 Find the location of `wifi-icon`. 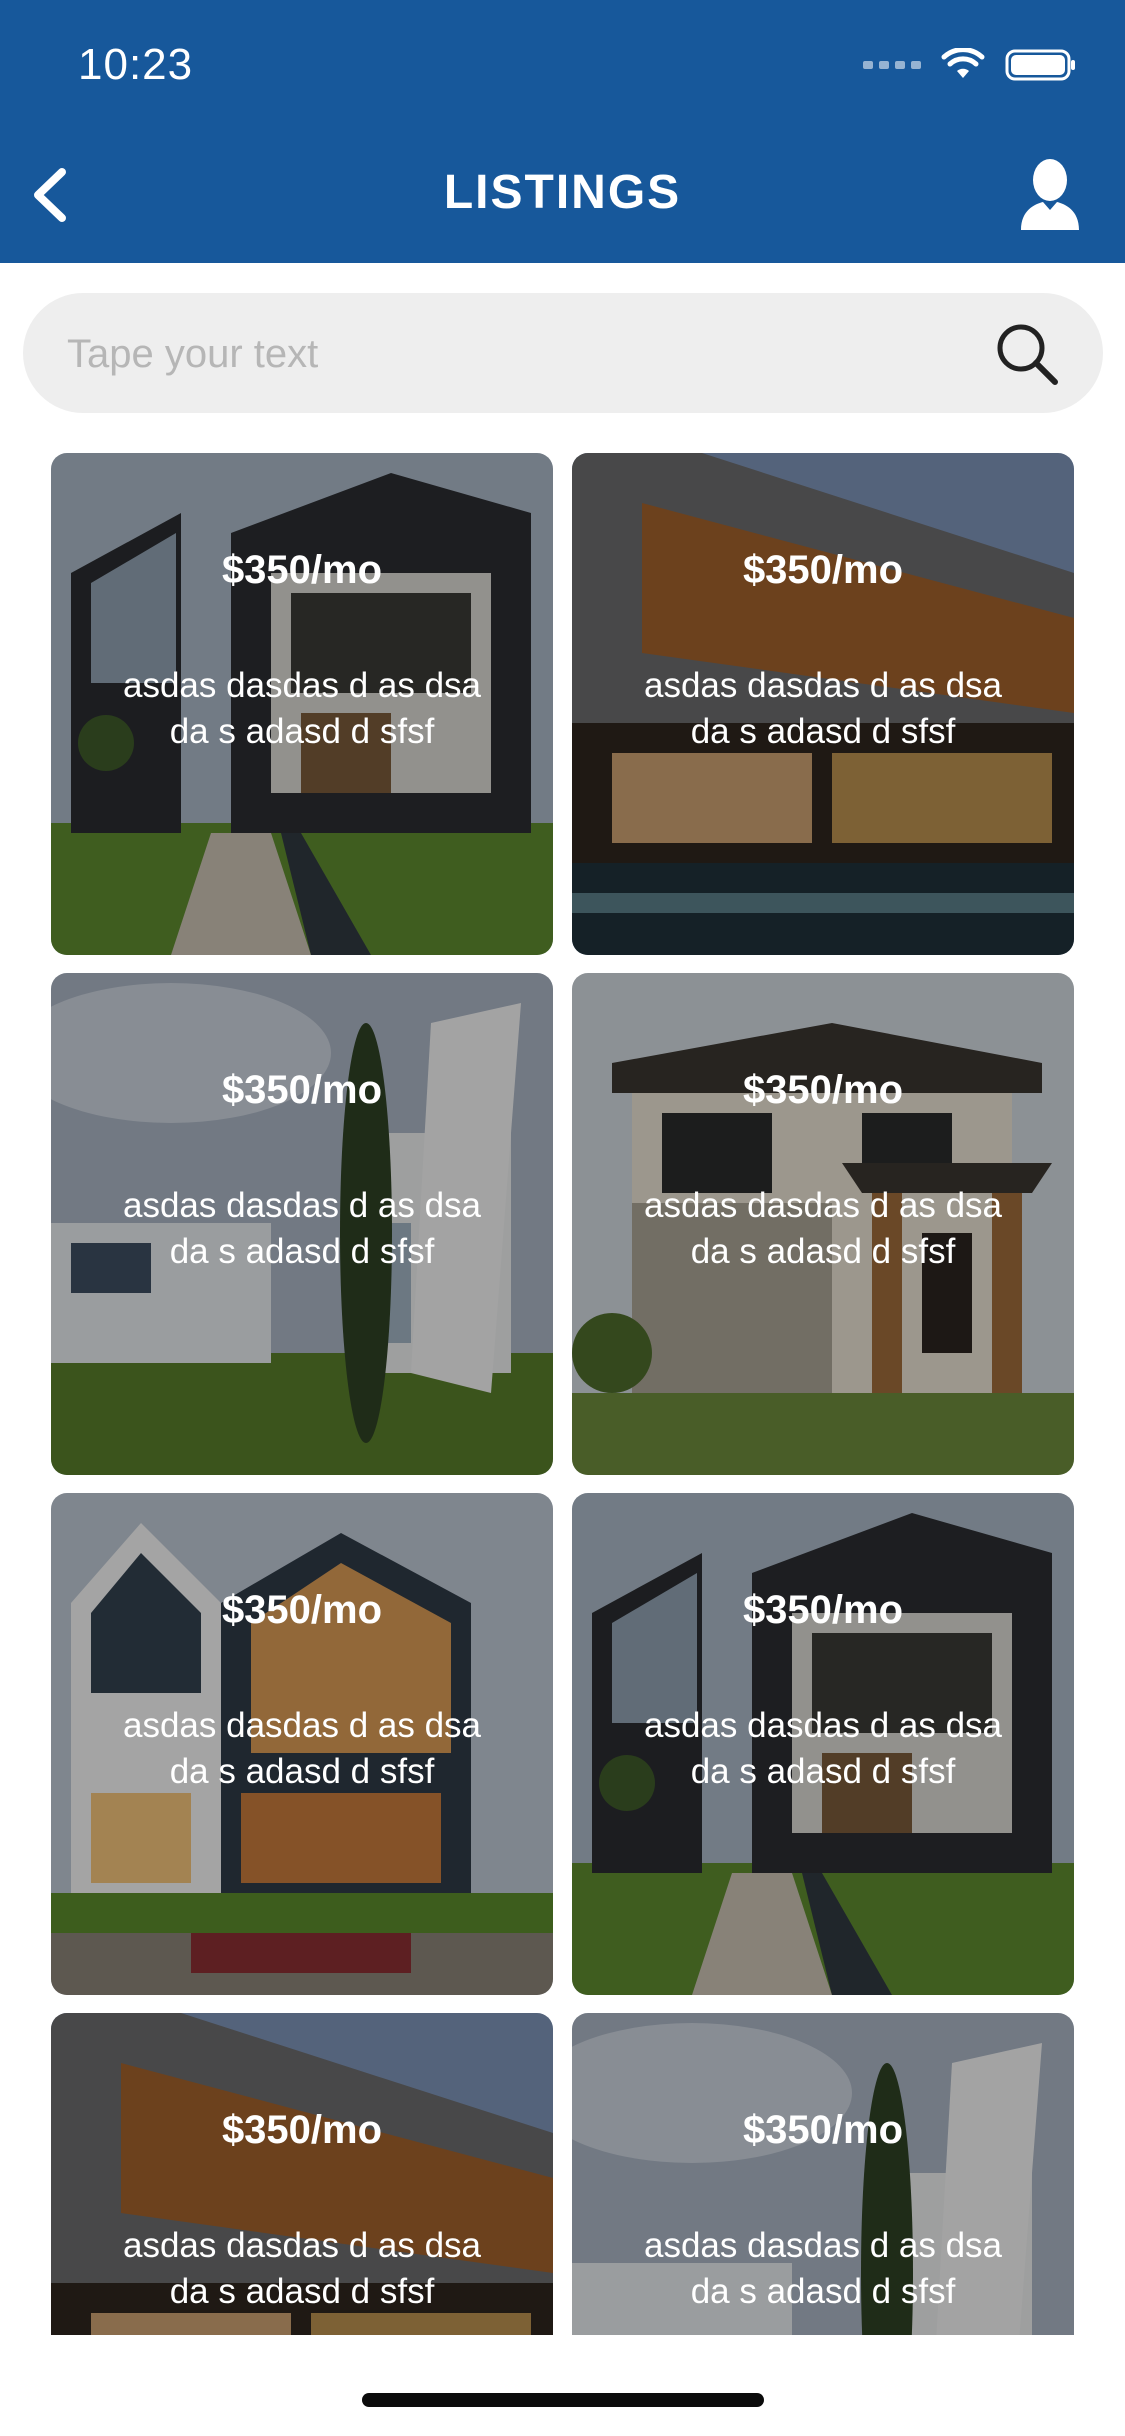

wifi-icon is located at coordinates (963, 63).